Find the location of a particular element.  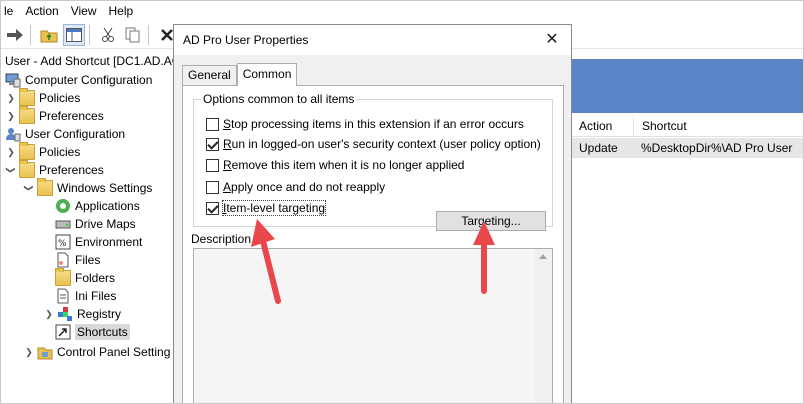

option-apply-once: Apply once and do not reapply is located at coordinates (295, 187).